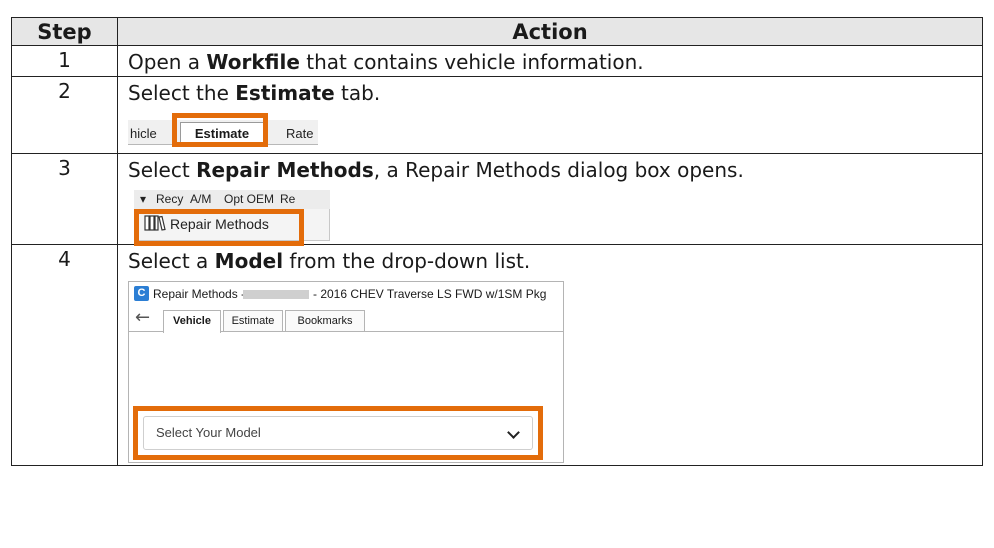 This screenshot has height=548, width=994. I want to click on step-header: Step, so click(64, 31).